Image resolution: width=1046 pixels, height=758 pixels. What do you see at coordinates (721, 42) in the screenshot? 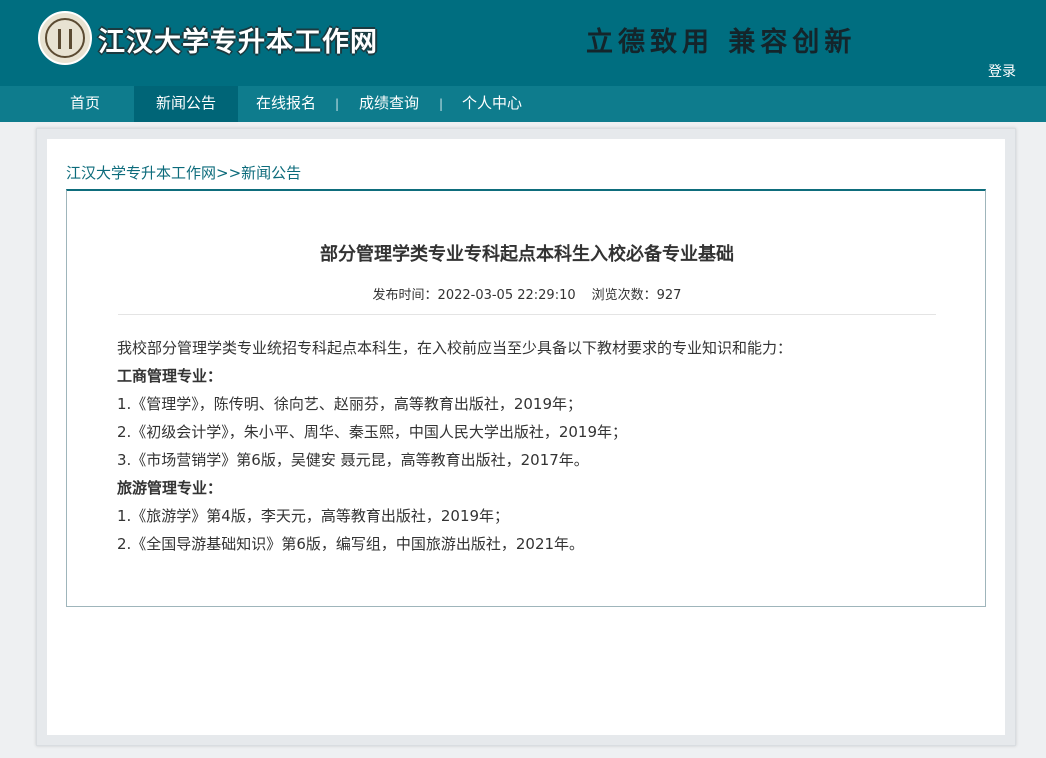
I see `motto: 立德致用 兼容创新` at bounding box center [721, 42].